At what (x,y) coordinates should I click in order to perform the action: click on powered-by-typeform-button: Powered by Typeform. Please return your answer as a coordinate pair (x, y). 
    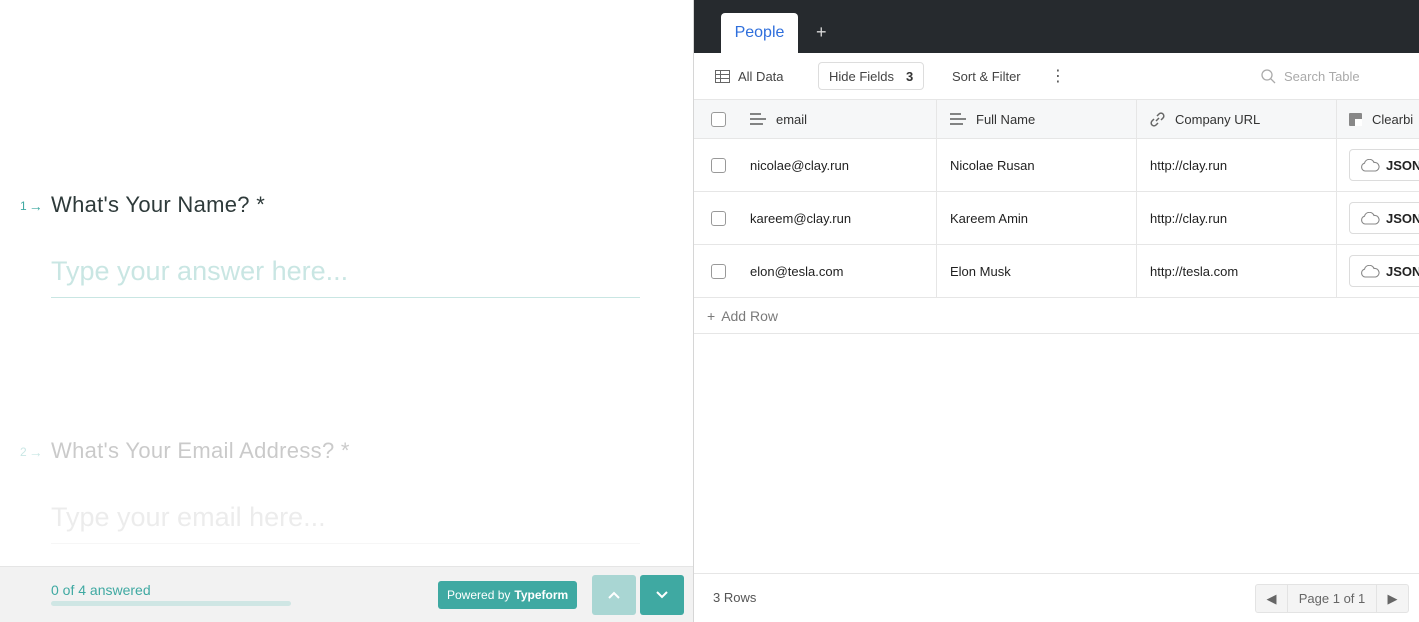
    Looking at the image, I should click on (508, 595).